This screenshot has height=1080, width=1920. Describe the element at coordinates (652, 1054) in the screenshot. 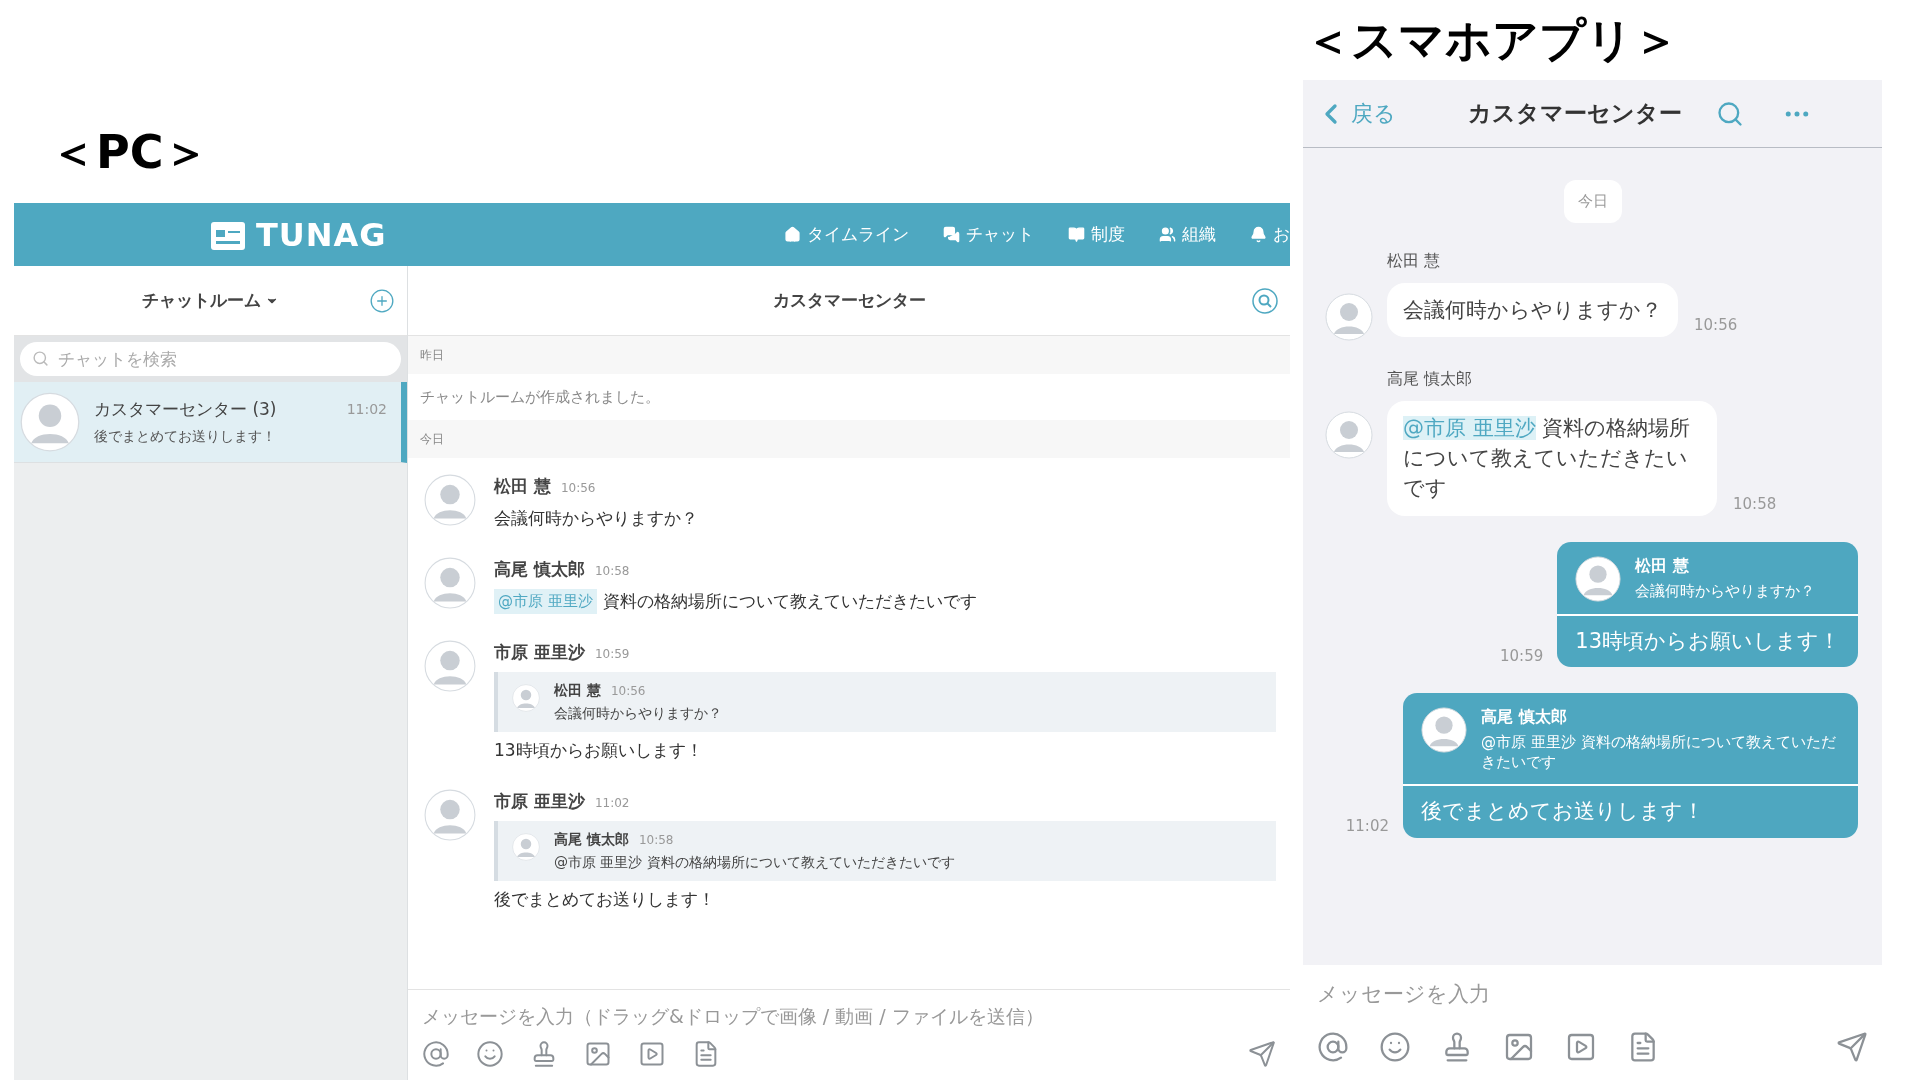

I see `video-icon` at that location.